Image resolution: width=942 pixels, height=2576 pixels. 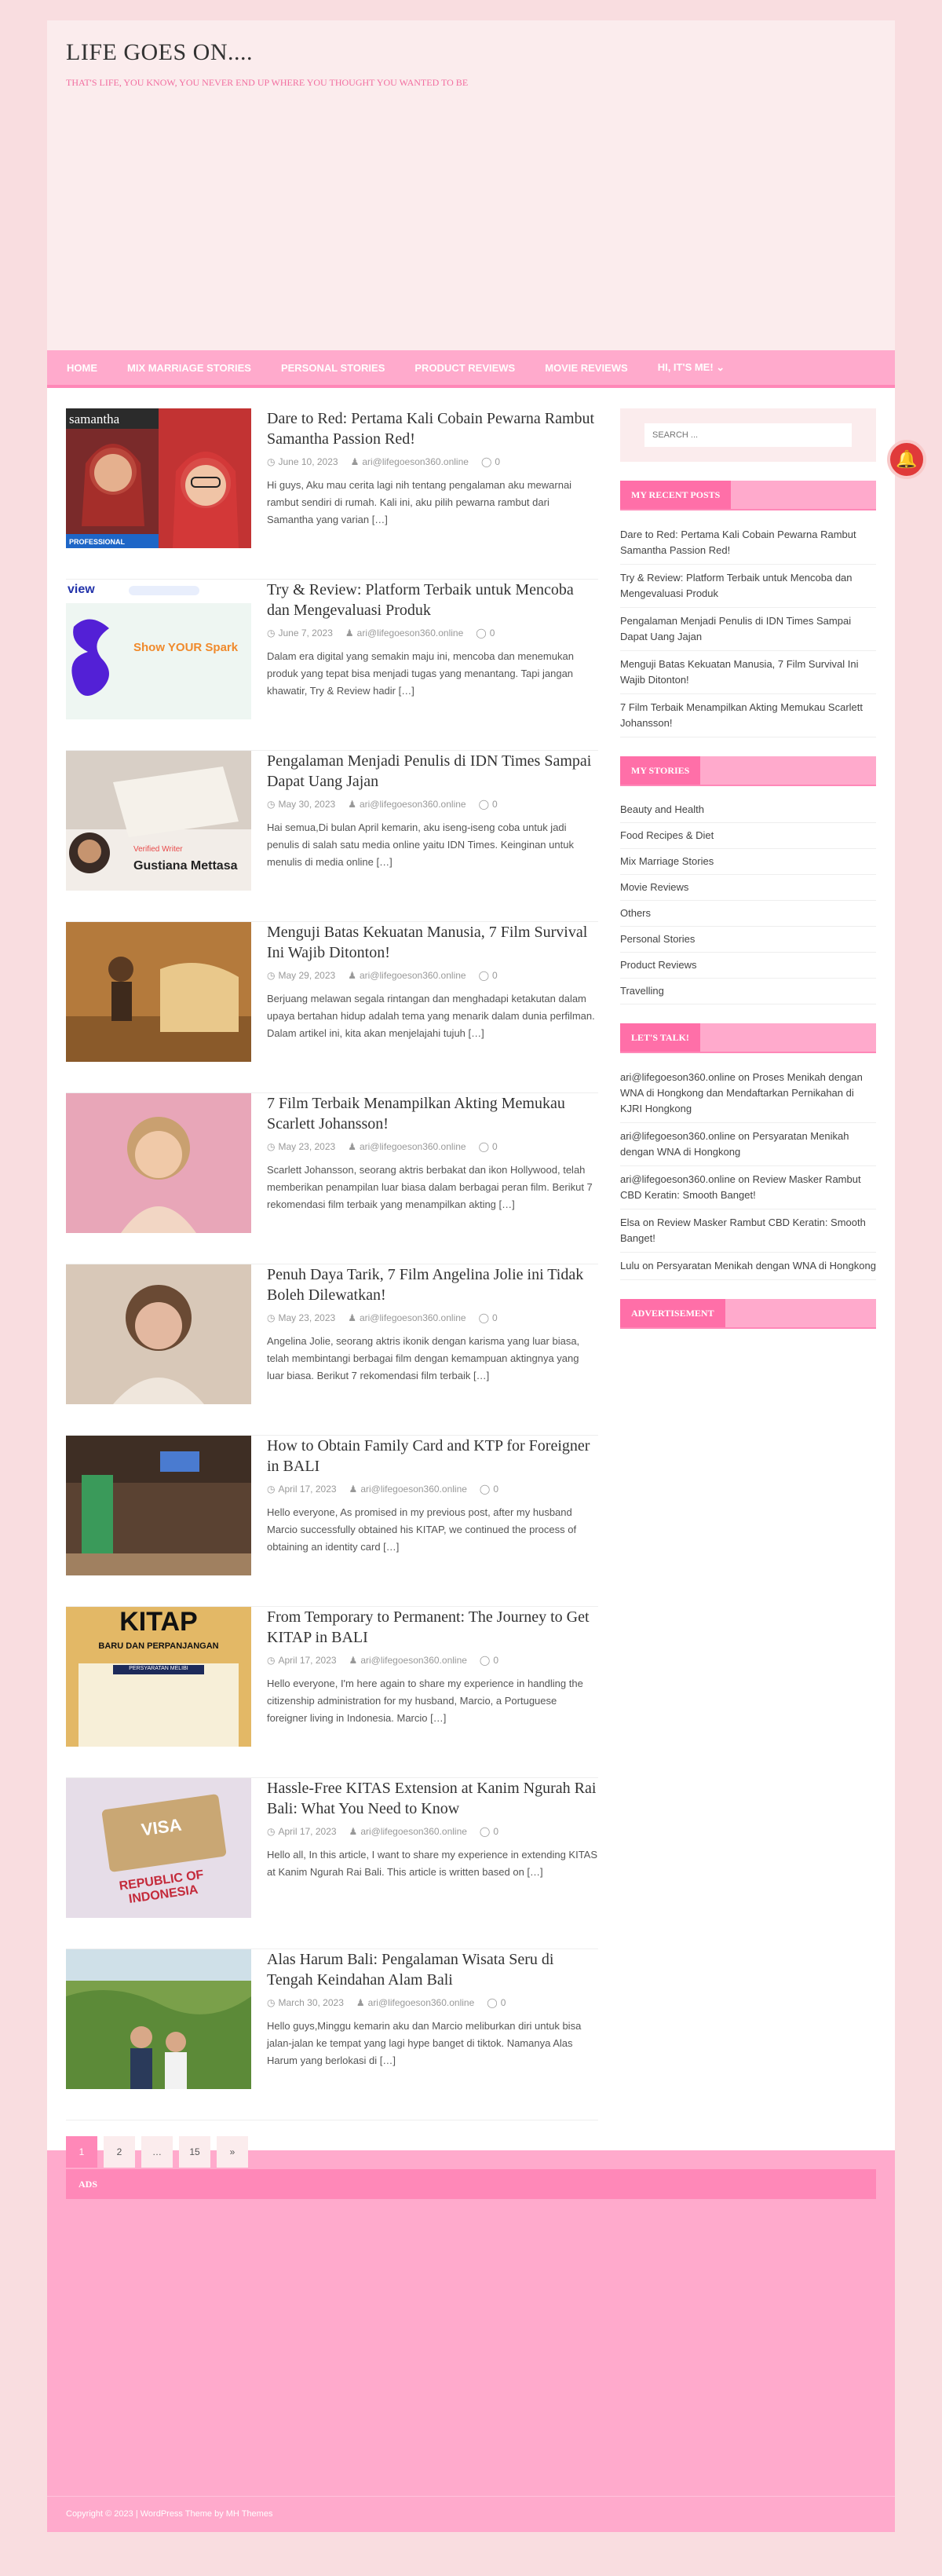 I want to click on user-icon: ♟, so click(x=355, y=461).